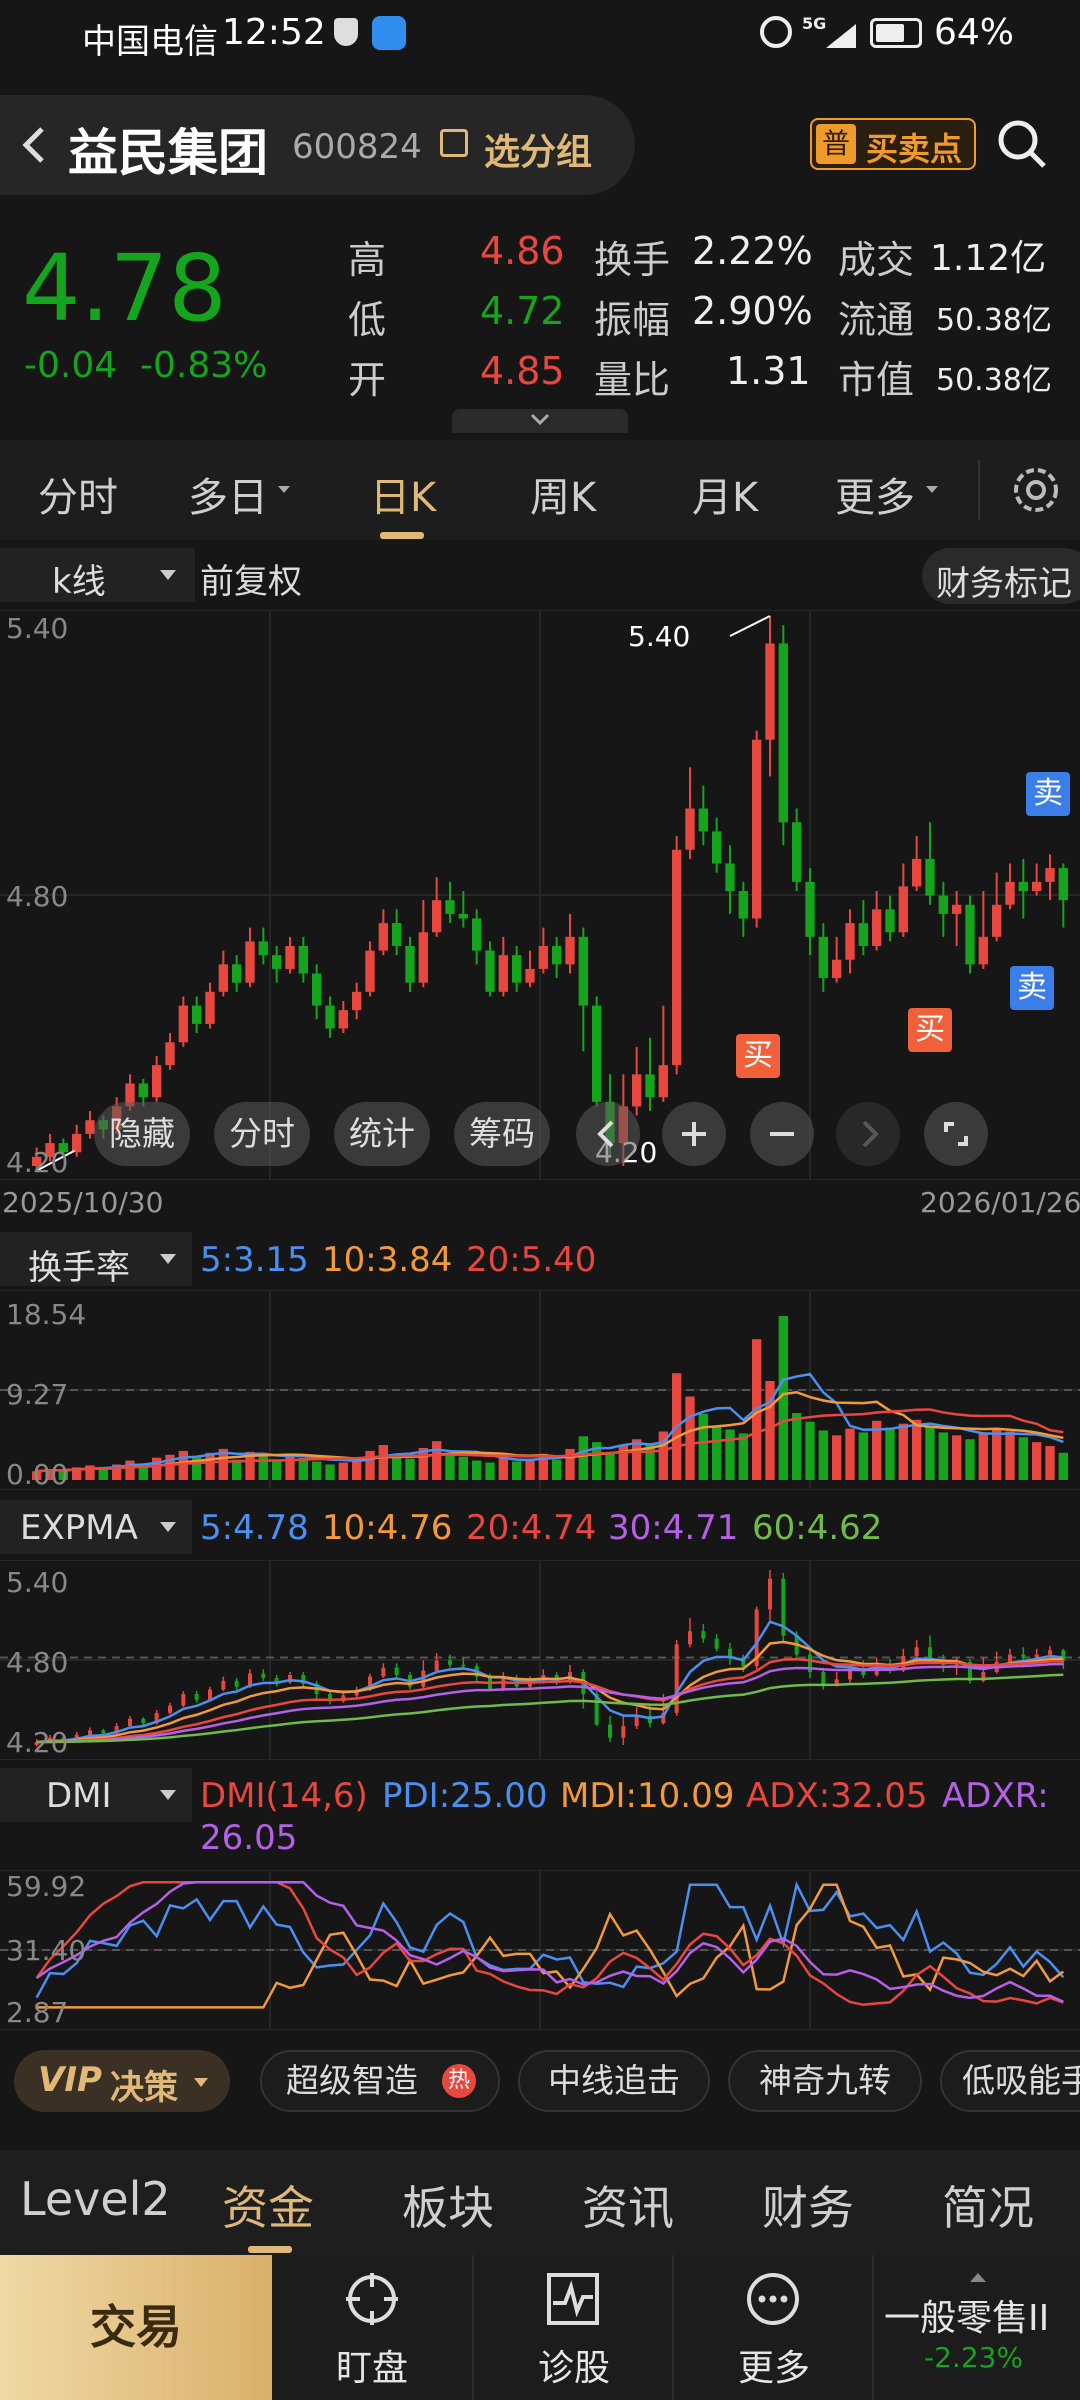 Image resolution: width=1080 pixels, height=2400 pixels. Describe the element at coordinates (967, 2318) in the screenshot. I see `sector-name: 一般零售II` at that location.